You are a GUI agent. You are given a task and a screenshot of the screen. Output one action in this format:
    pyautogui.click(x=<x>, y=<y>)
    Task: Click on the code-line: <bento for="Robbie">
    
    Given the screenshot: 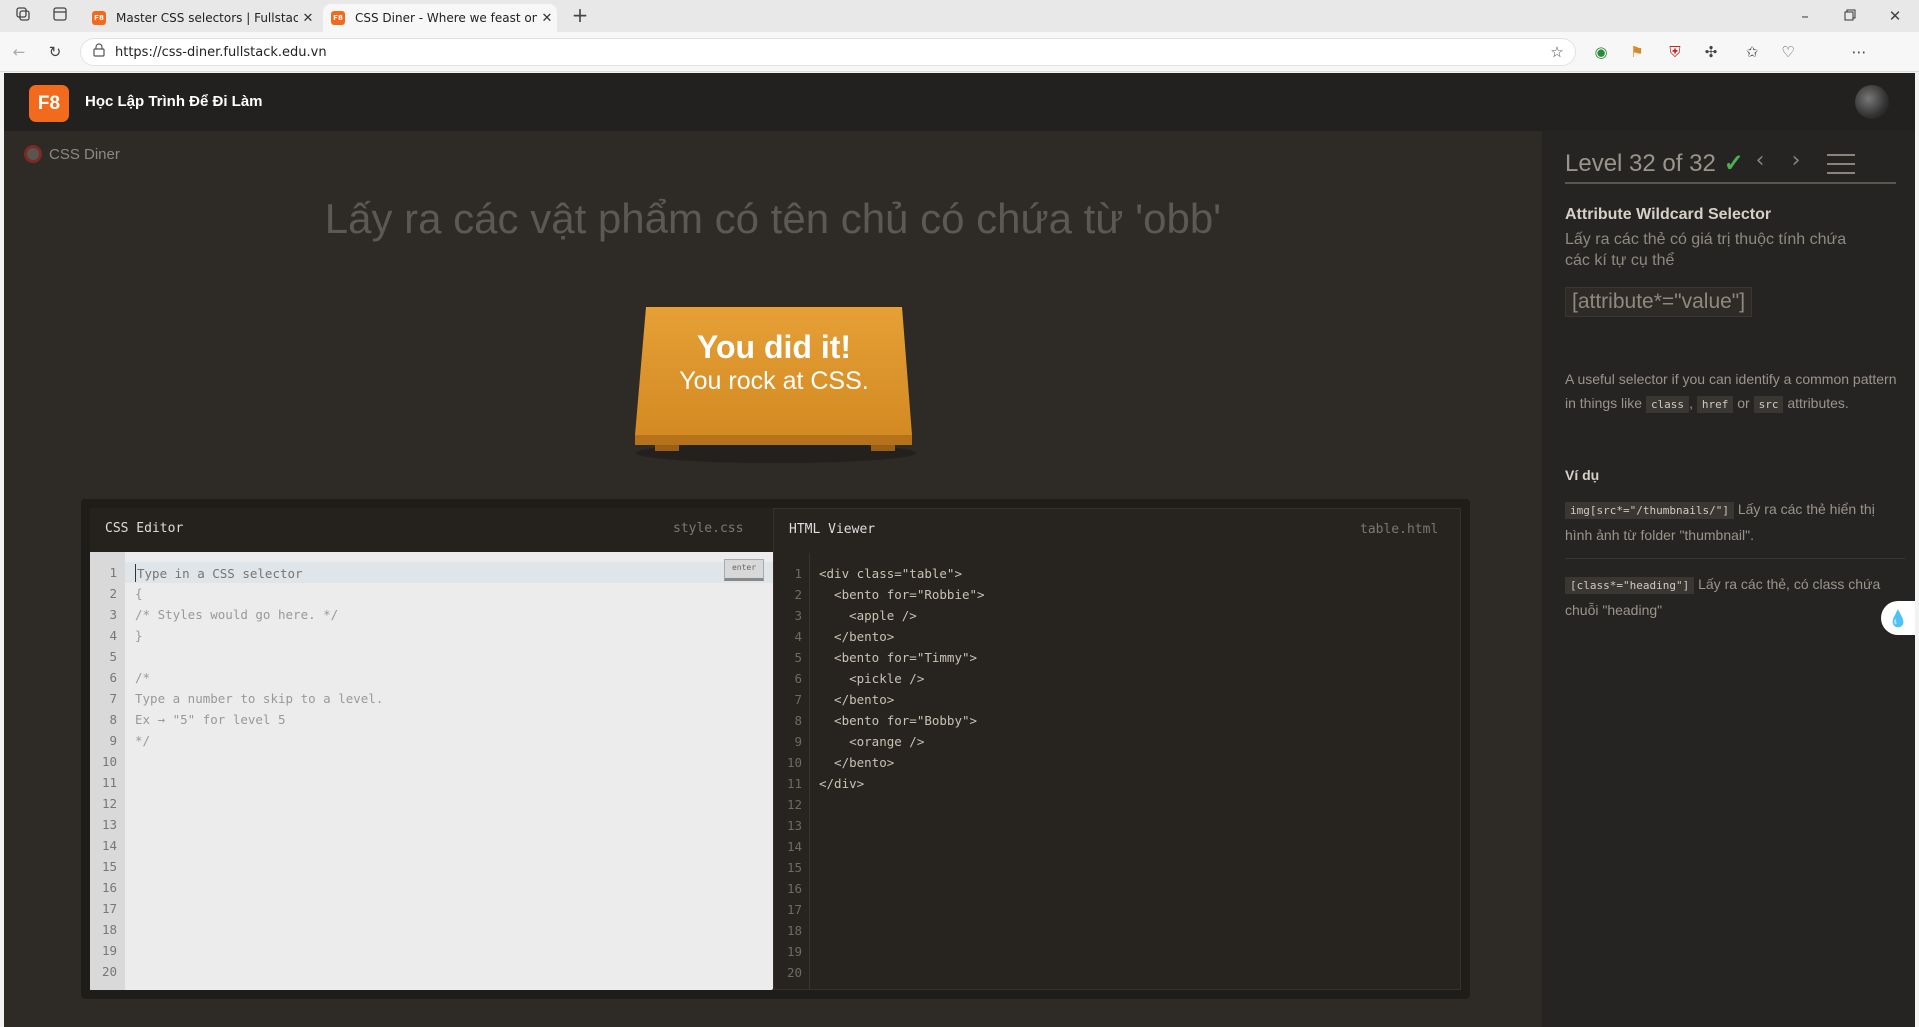 What is the action you would take?
    pyautogui.click(x=902, y=594)
    